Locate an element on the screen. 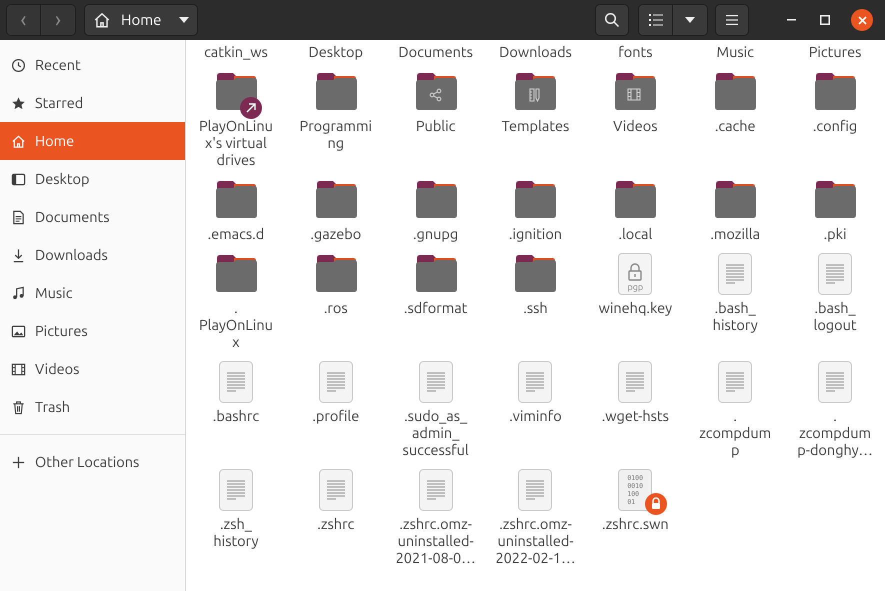 This screenshot has height=591, width=885. file-item: Public is located at coordinates (436, 119).